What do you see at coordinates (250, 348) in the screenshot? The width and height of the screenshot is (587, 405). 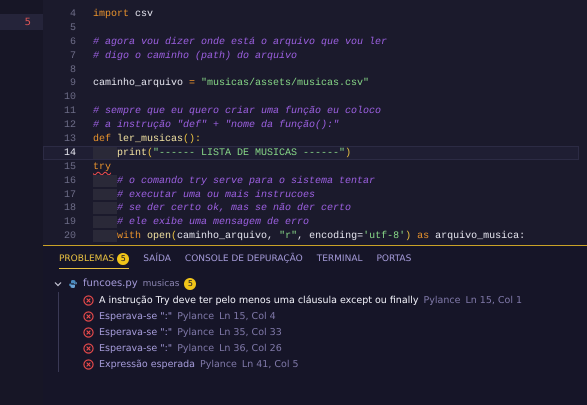 I see `problem-location: Ln 36, Col 26` at bounding box center [250, 348].